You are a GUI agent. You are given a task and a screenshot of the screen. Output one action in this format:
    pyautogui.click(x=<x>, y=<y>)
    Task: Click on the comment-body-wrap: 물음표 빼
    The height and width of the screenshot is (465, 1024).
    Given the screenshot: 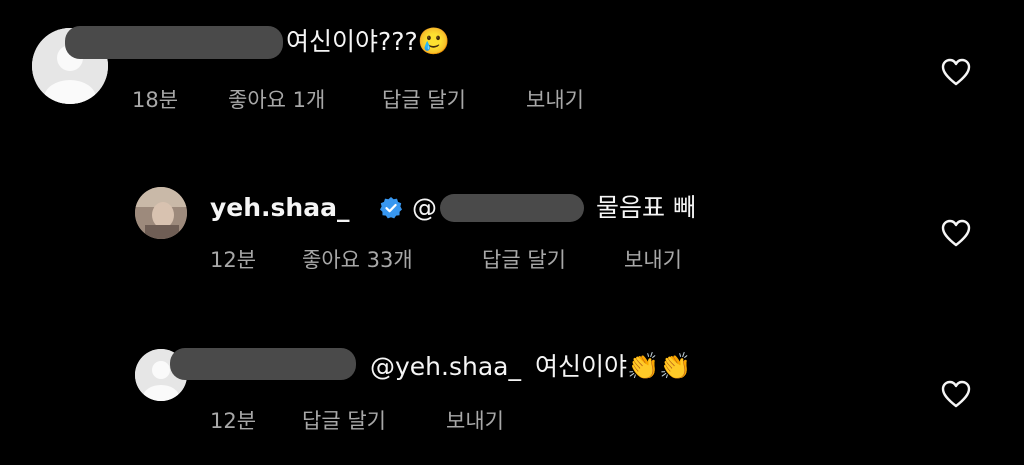 What is the action you would take?
    pyautogui.click(x=646, y=208)
    